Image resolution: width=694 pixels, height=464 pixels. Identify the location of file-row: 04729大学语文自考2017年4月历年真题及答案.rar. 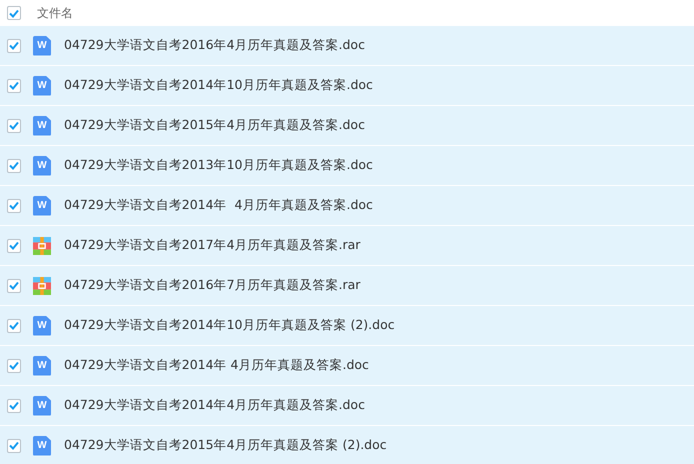
(347, 246).